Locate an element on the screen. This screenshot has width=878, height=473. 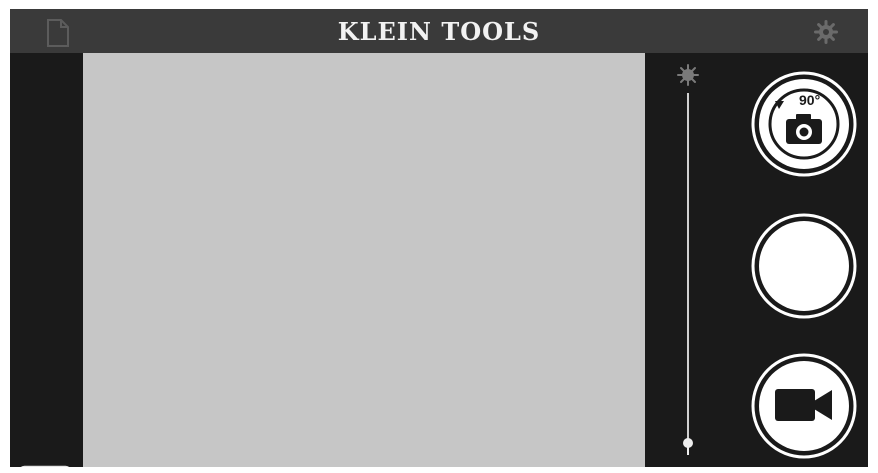
file-icon is located at coordinates (58, 33).